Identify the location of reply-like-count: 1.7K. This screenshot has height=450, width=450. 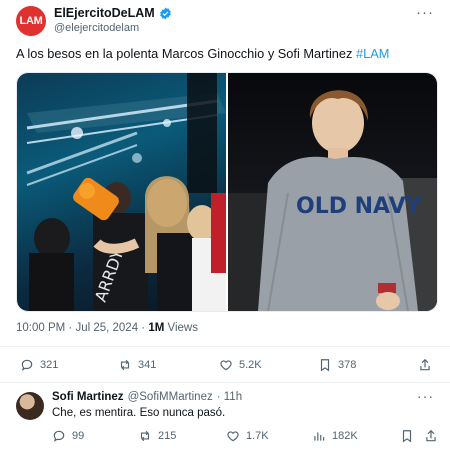
(257, 436).